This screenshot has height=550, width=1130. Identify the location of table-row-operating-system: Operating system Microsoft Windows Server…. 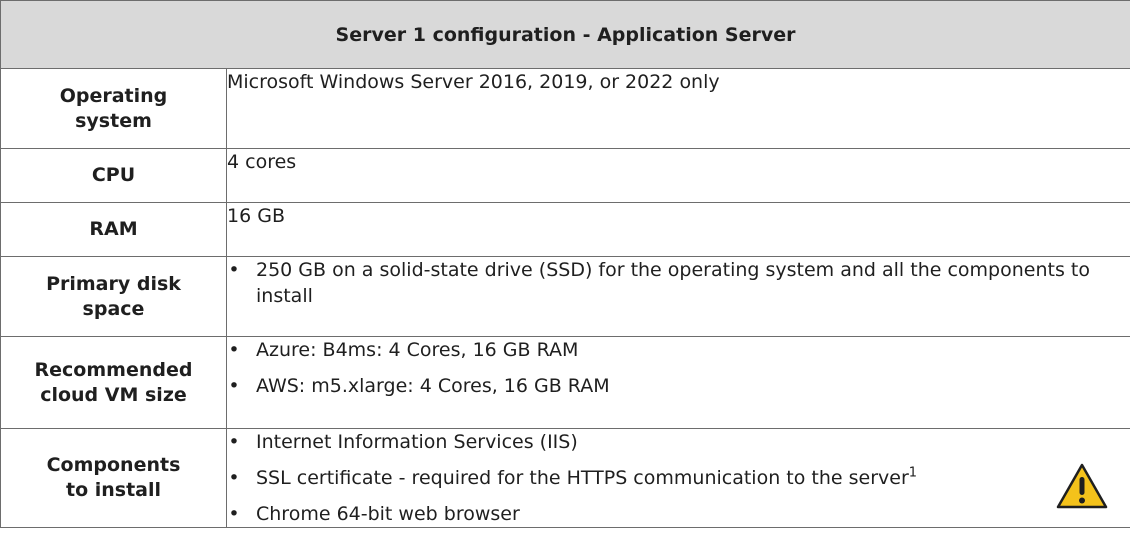
(565, 108).